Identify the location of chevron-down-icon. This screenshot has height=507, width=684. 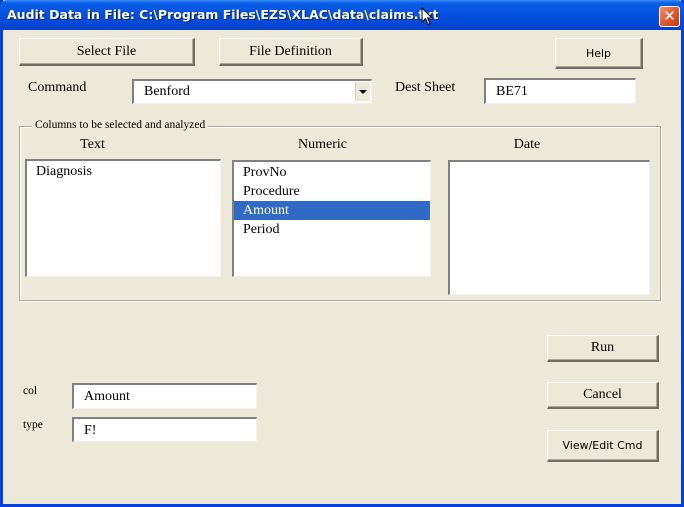
(362, 91).